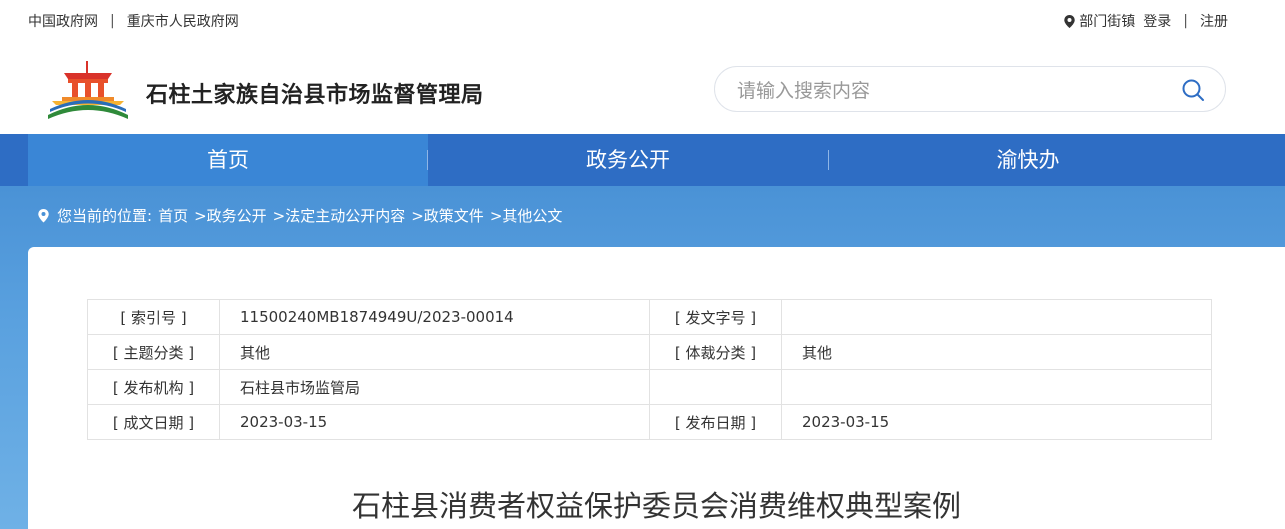 The height and width of the screenshot is (529, 1285). What do you see at coordinates (153, 317) in the screenshot?
I see `meta-label: [ 索引号 ]` at bounding box center [153, 317].